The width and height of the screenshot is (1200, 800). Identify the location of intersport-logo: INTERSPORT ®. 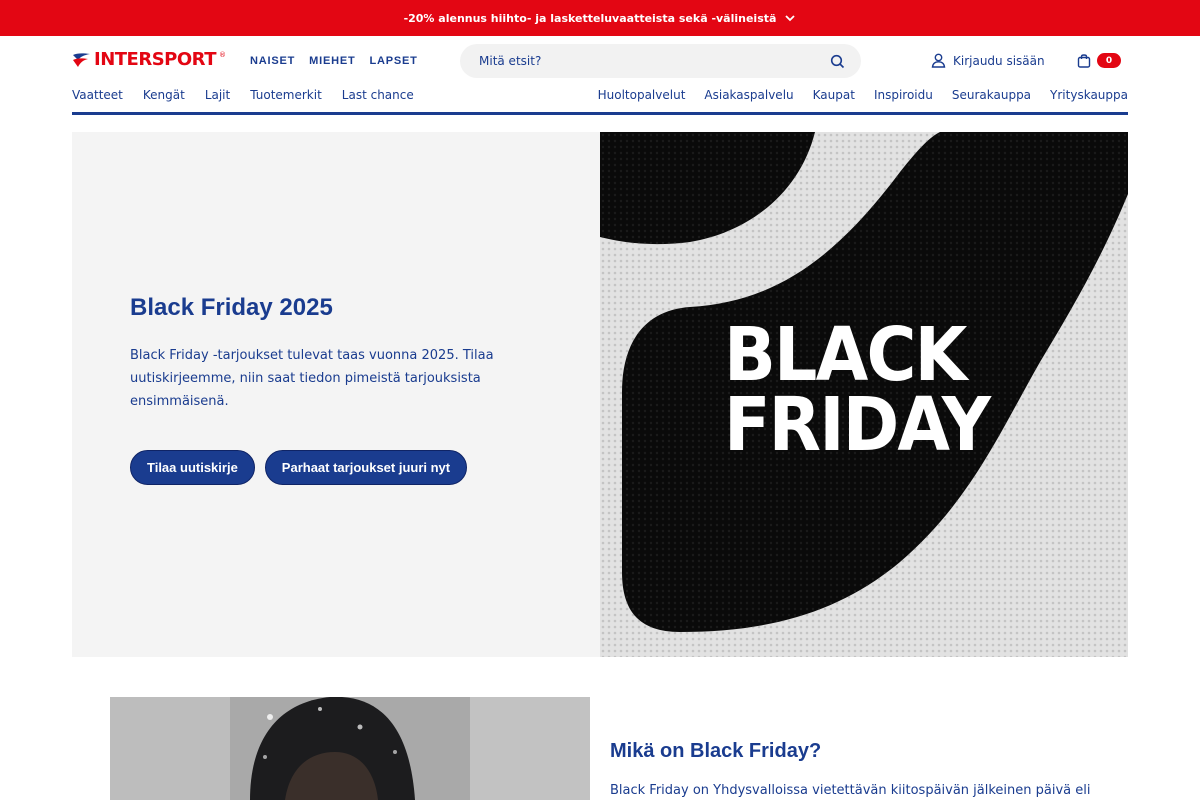
(149, 60).